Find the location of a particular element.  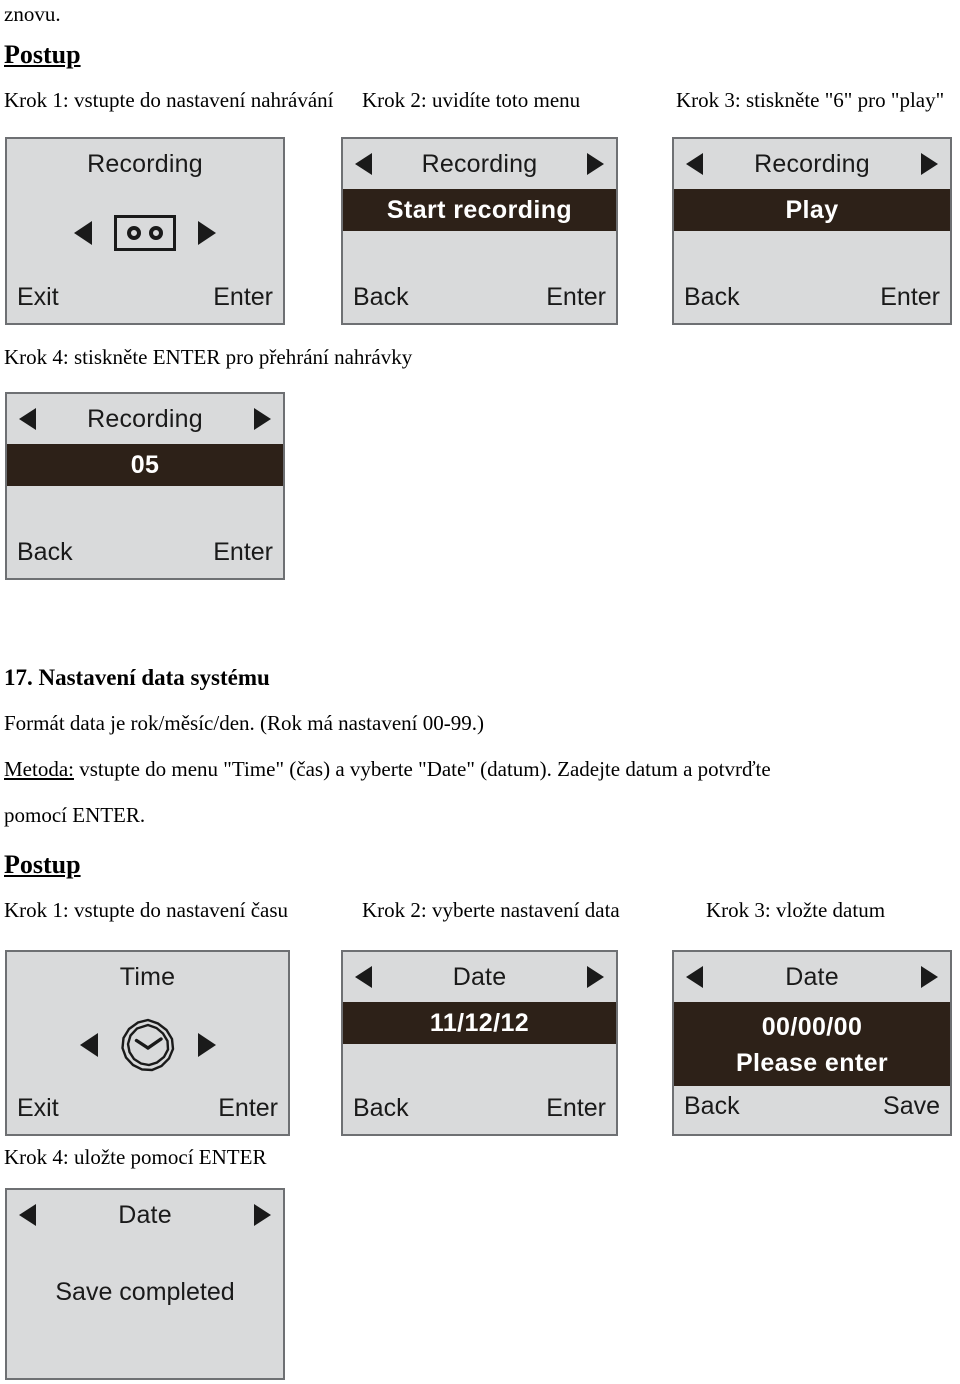

lcd-screen-recording-index: Recording 05 Back Enter is located at coordinates (145, 486).